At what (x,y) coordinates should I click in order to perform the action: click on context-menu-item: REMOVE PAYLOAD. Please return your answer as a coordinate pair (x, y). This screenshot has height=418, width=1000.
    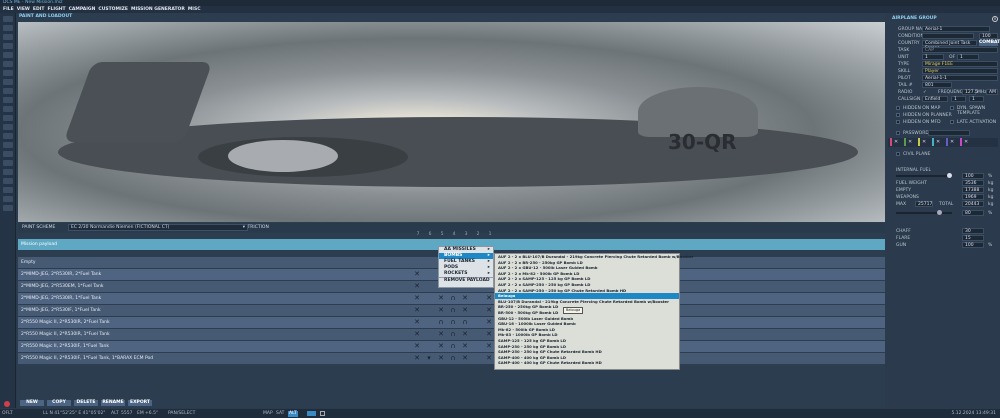
    Looking at the image, I should click on (466, 280).